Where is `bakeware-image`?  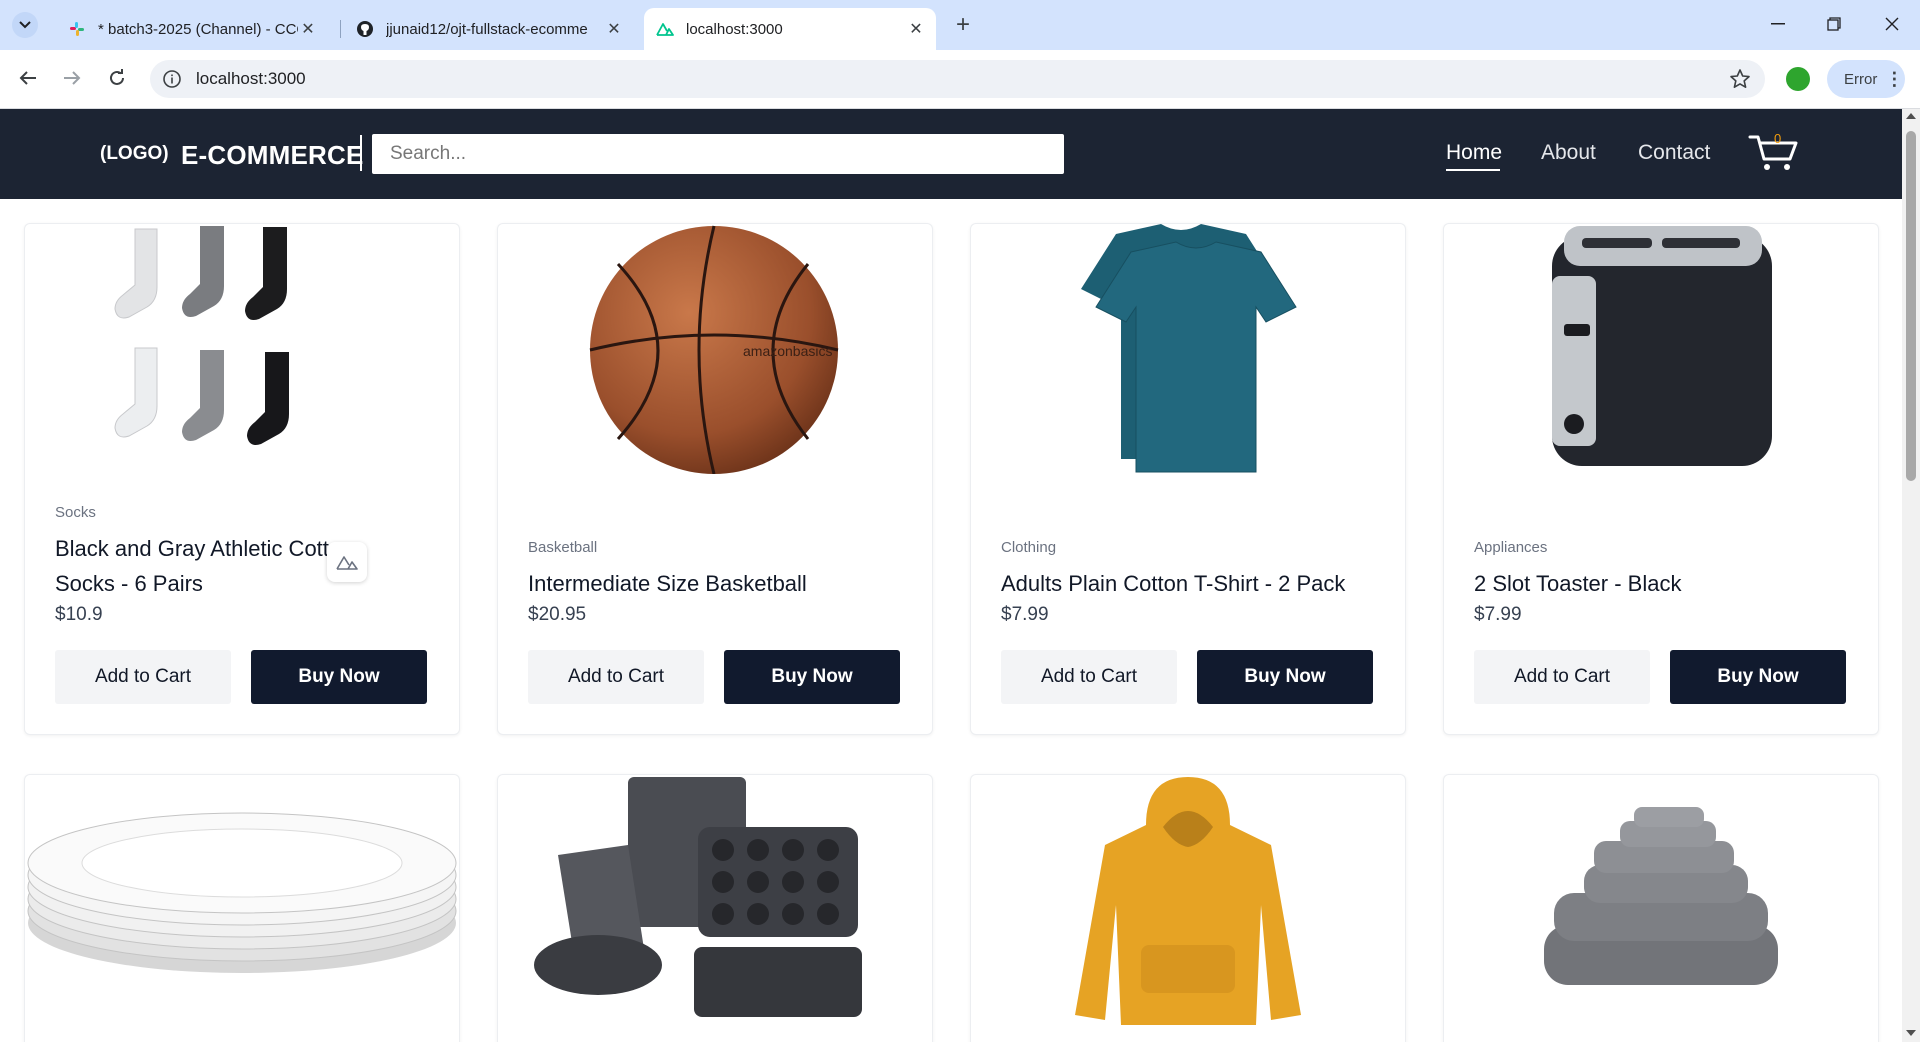
bakeware-image is located at coordinates (698, 897).